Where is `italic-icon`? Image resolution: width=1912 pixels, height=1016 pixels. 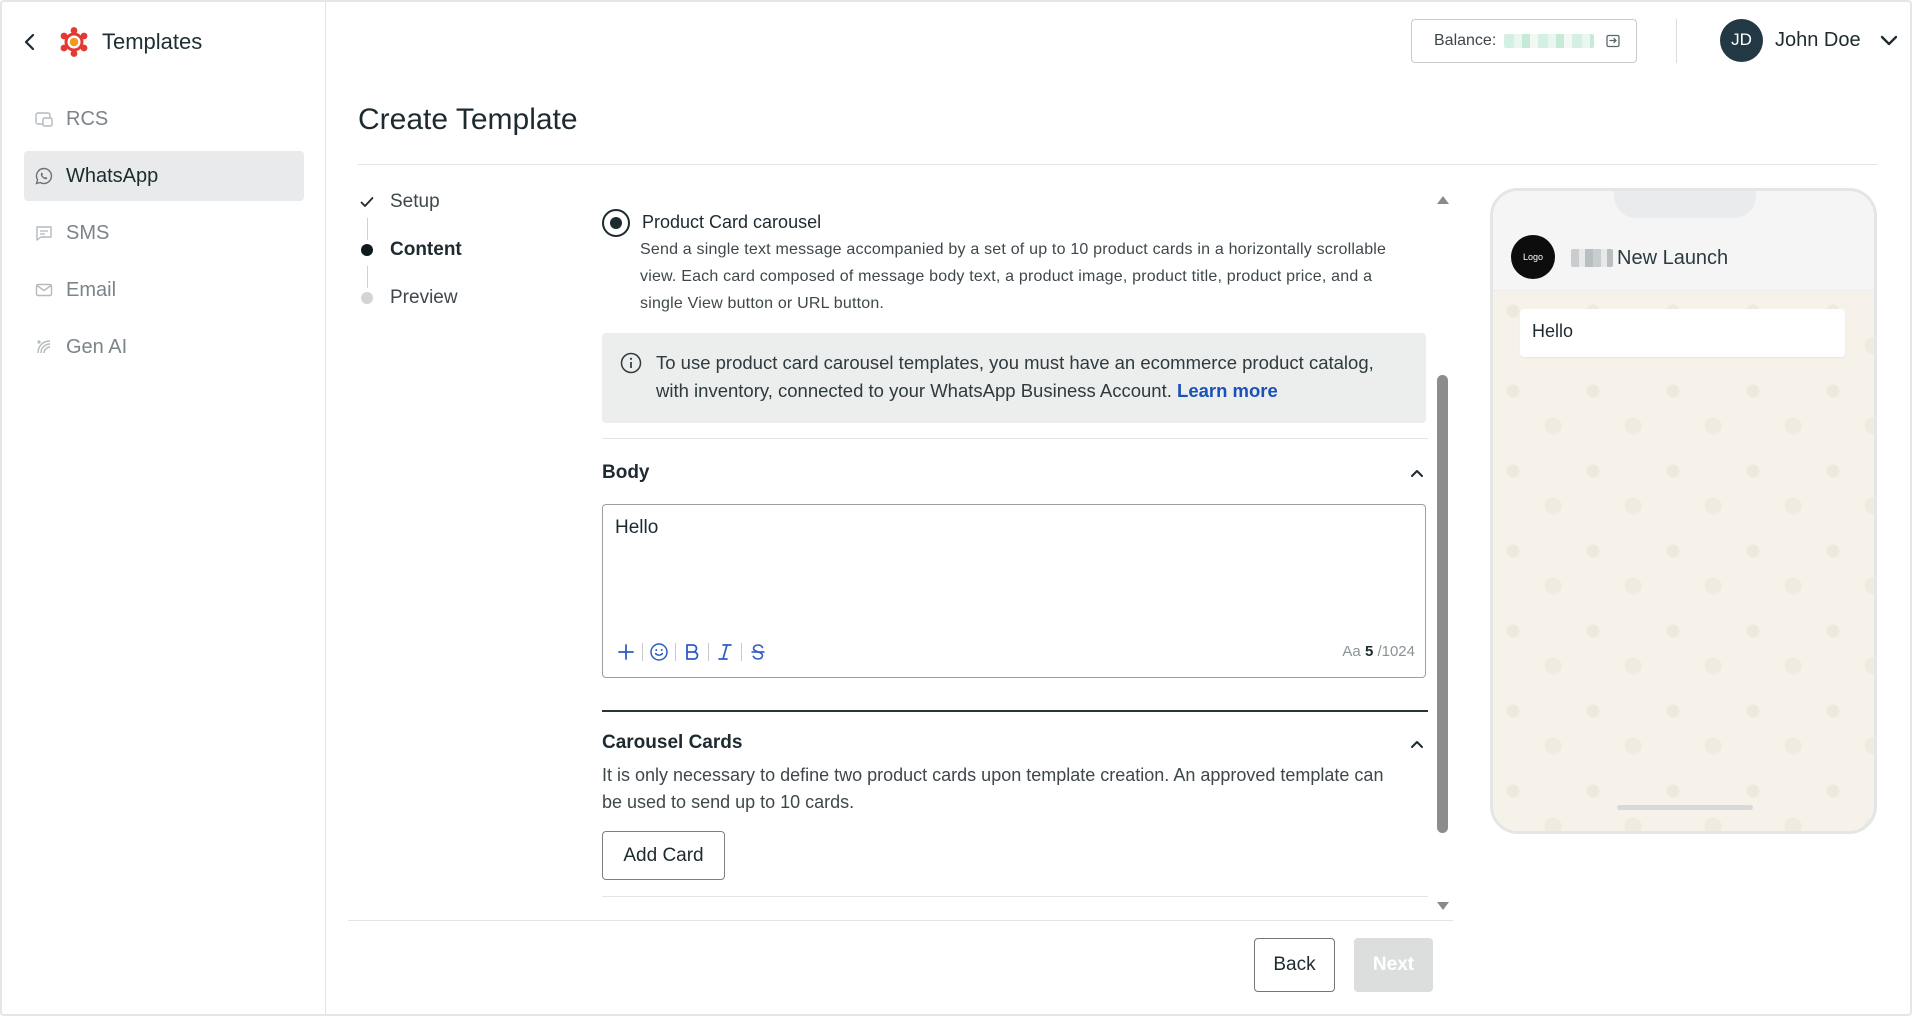 italic-icon is located at coordinates (725, 652).